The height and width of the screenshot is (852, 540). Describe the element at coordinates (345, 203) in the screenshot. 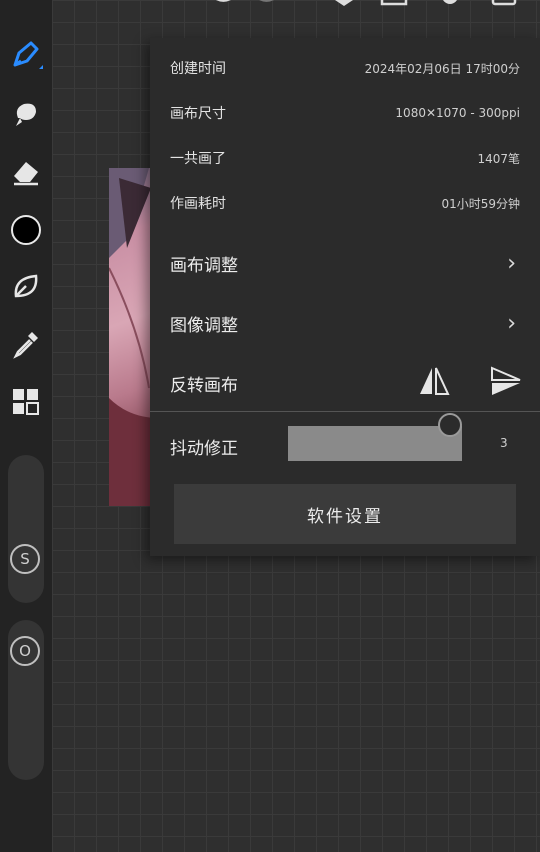

I see `info-time-row: 作画耗时 01小时59分钟` at that location.